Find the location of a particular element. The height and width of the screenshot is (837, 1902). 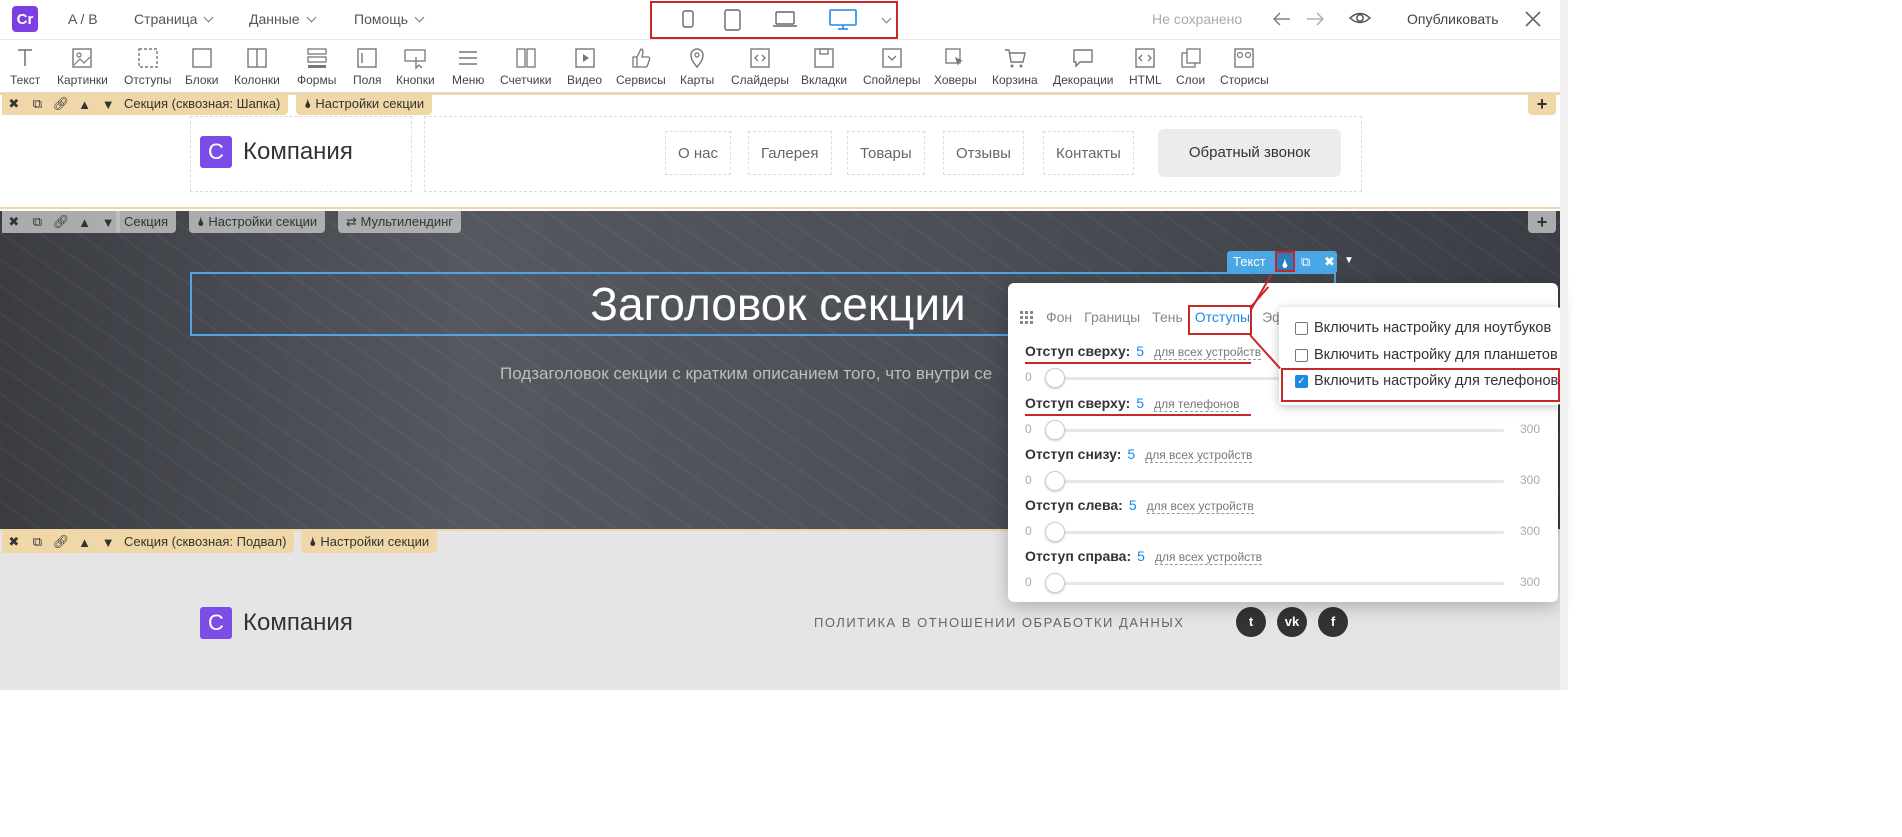

multilanding-tag: ⇄ Мультилендинг is located at coordinates (400, 222).